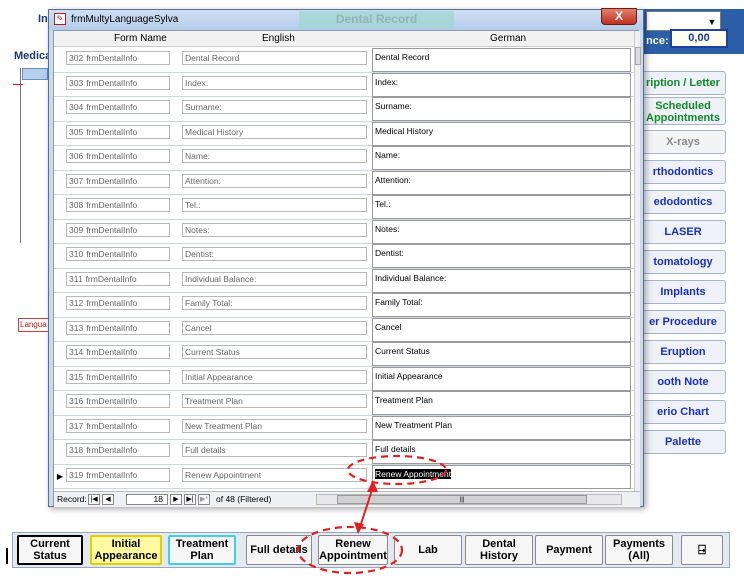 This screenshot has width=744, height=579. What do you see at coordinates (118, 401) in the screenshot?
I see `form-name-cell: 316 frmDentalInfo` at bounding box center [118, 401].